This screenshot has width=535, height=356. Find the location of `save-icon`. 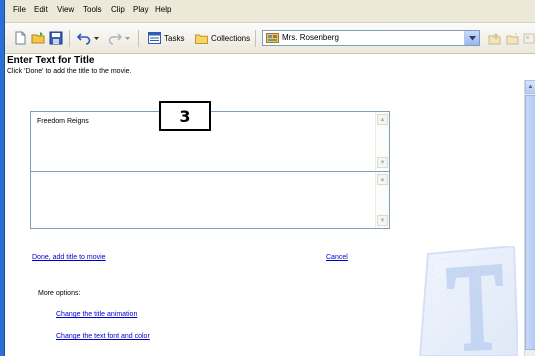

save-icon is located at coordinates (56, 38).